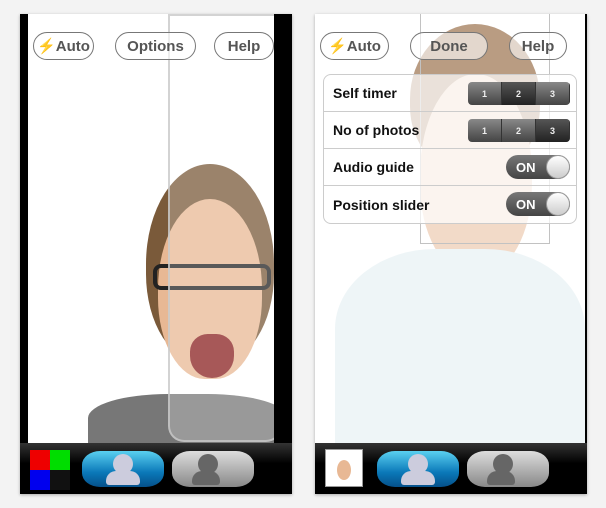 Image resolution: width=606 pixels, height=508 pixels. What do you see at coordinates (450, 130) in the screenshot?
I see `setting-no-of-photos: No of photos 123` at bounding box center [450, 130].